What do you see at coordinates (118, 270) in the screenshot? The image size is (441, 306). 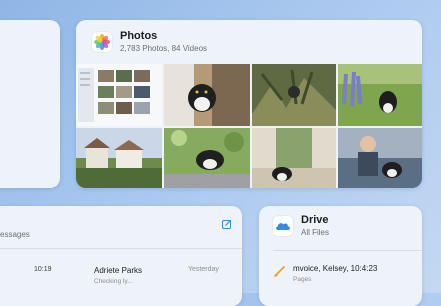 I see `message-sender: Adriete Parks` at bounding box center [118, 270].